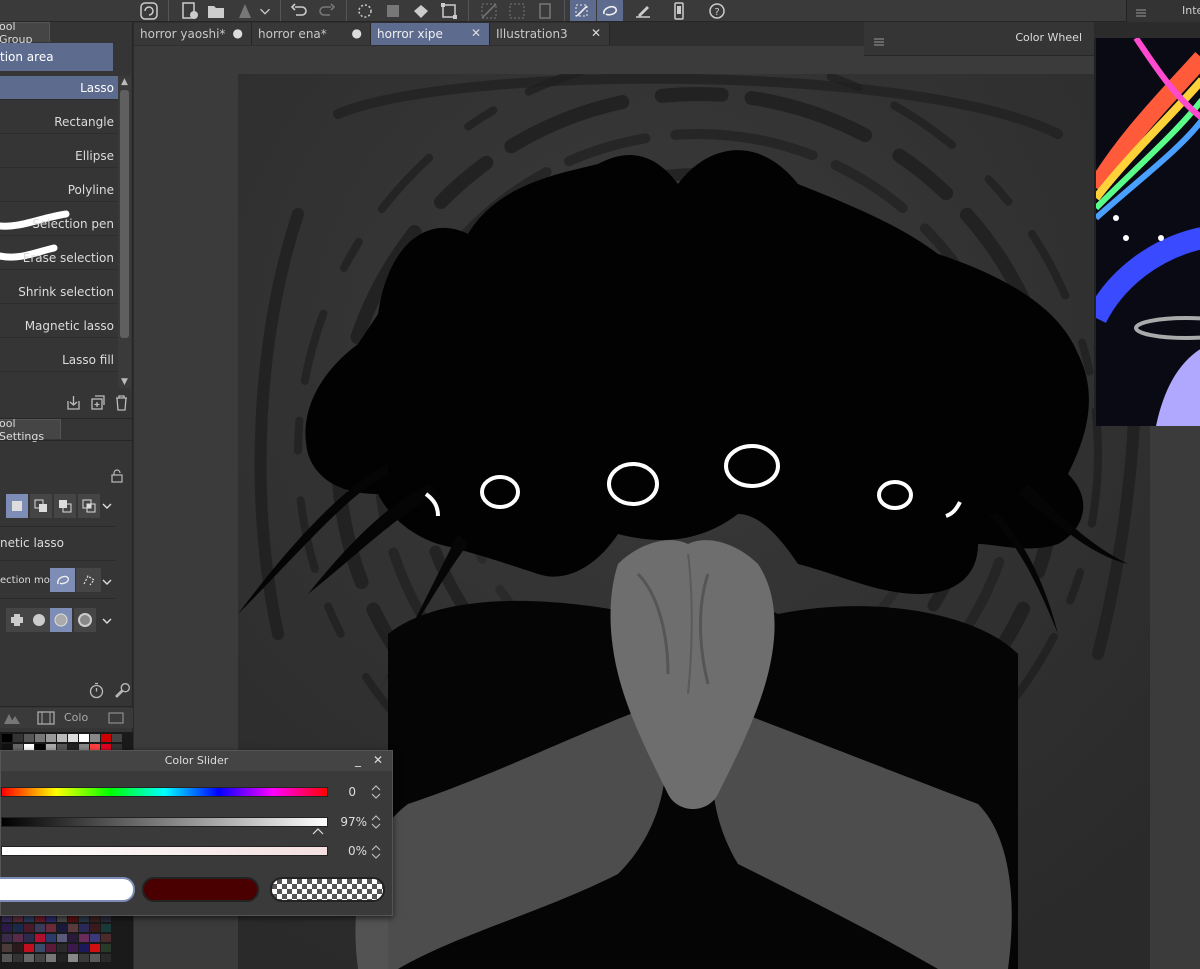  What do you see at coordinates (88, 580) in the screenshot?
I see `polyline-mode-icon` at bounding box center [88, 580].